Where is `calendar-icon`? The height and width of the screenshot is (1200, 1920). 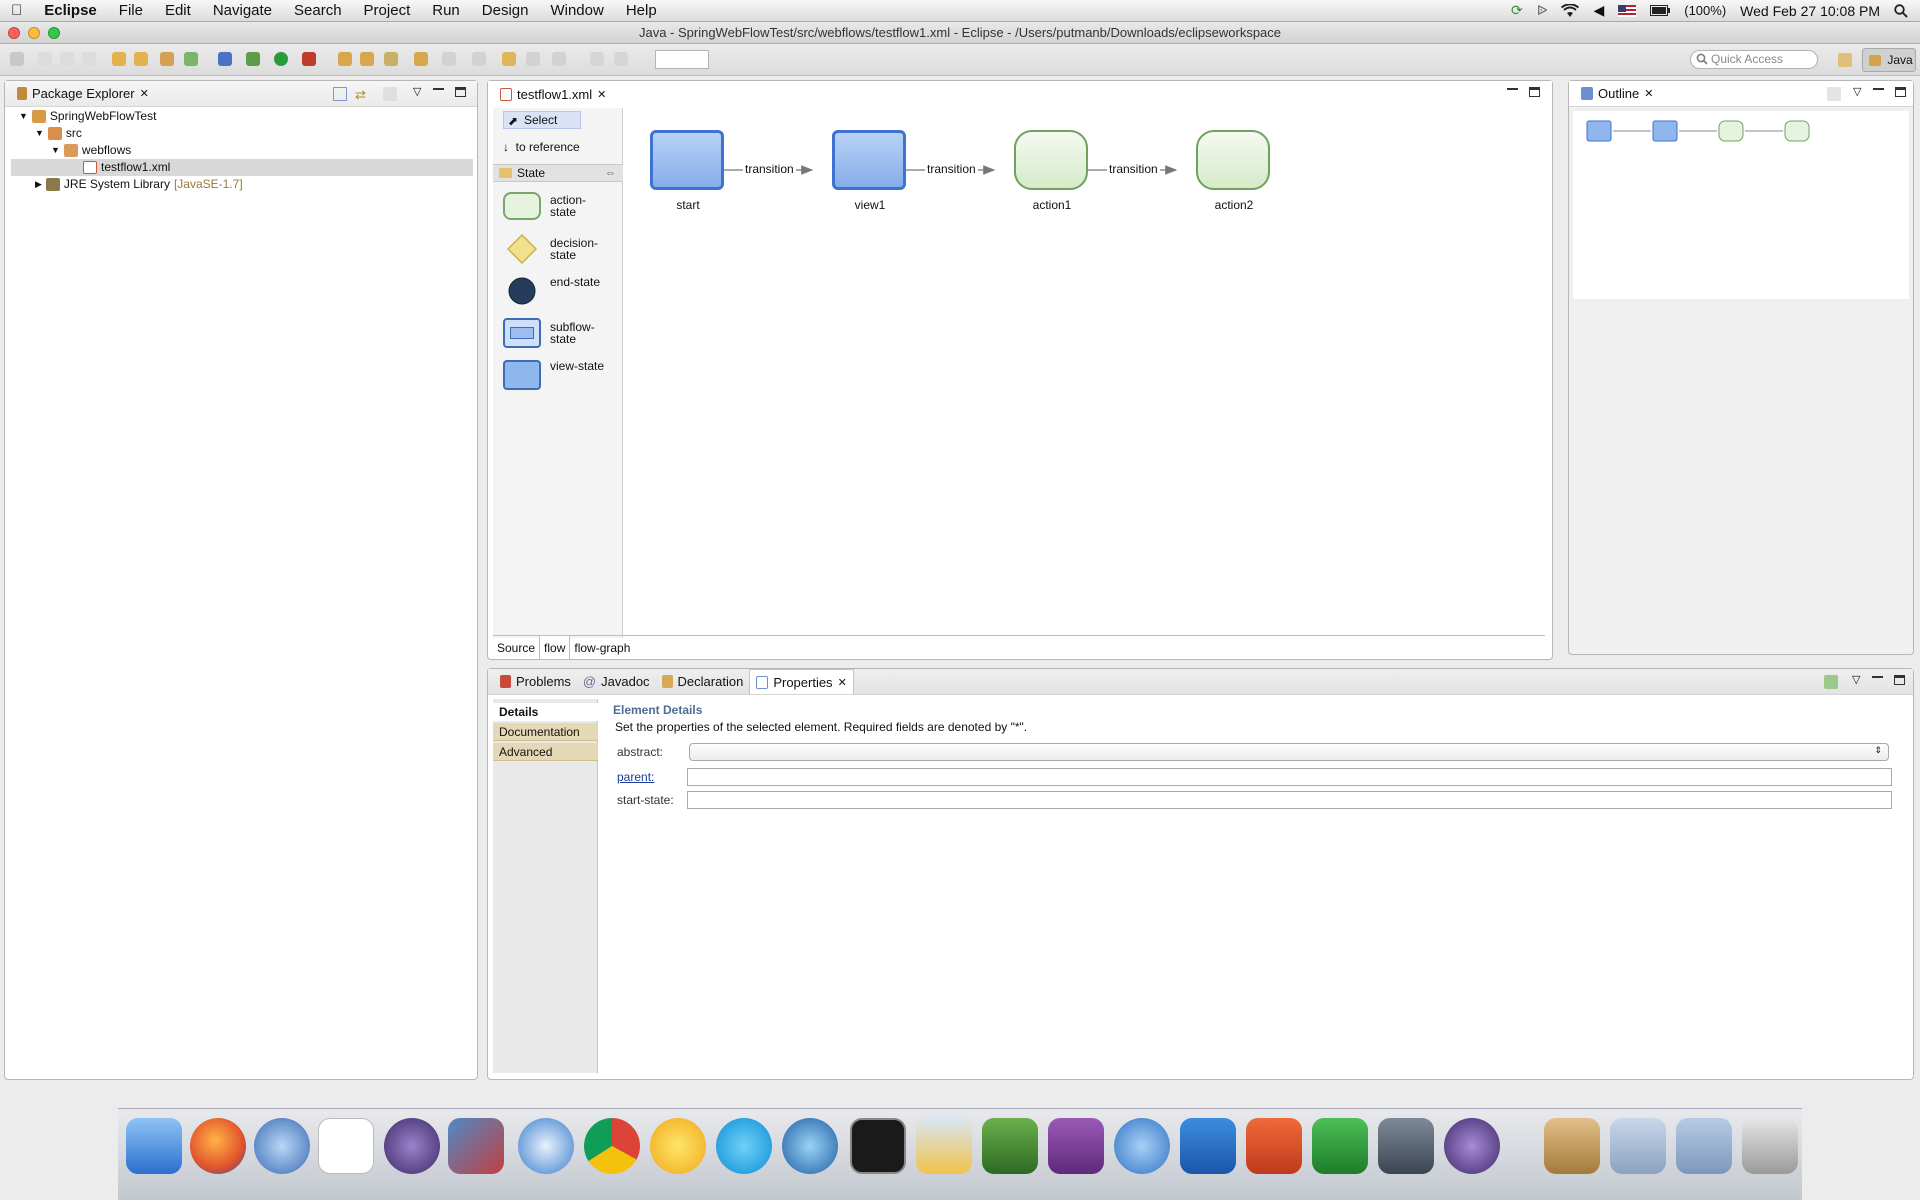 calendar-icon is located at coordinates (346, 1146).